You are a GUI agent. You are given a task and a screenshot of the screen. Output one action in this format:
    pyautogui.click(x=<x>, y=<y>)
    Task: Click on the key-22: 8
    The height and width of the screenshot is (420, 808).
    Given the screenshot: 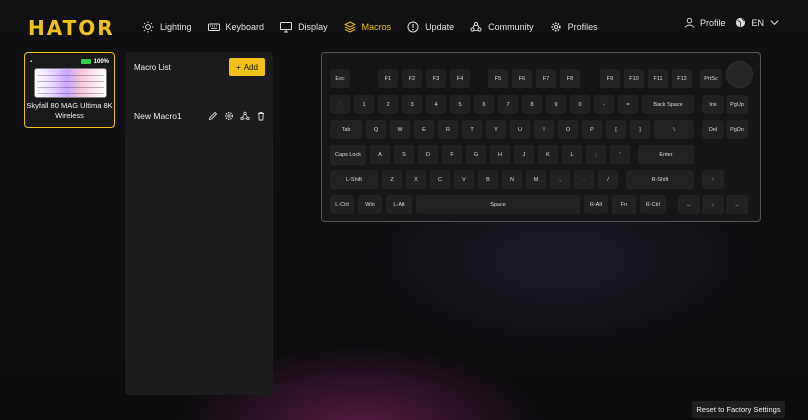 What is the action you would take?
    pyautogui.click(x=532, y=104)
    